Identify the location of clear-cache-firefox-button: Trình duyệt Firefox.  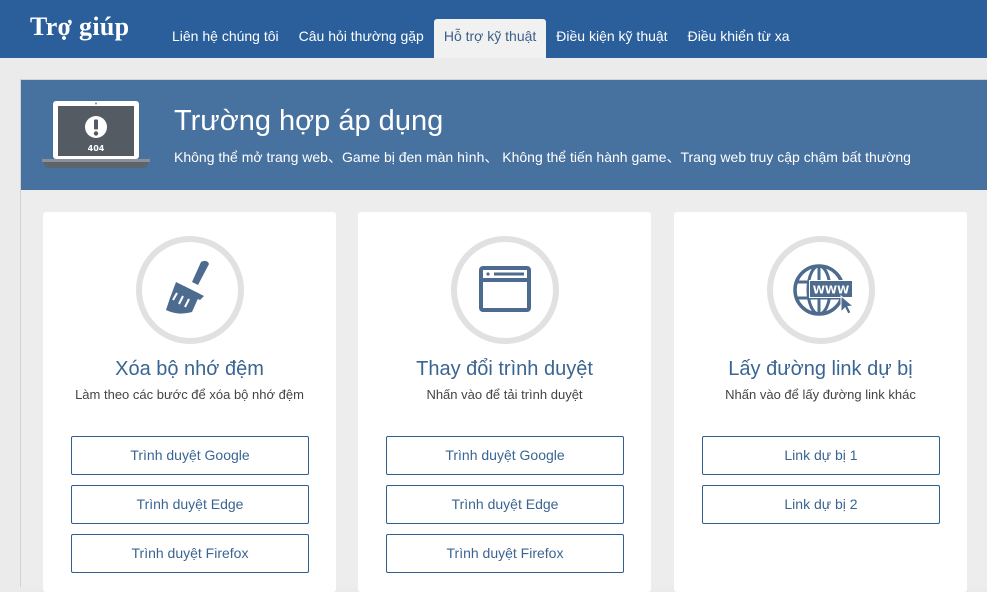
(190, 553).